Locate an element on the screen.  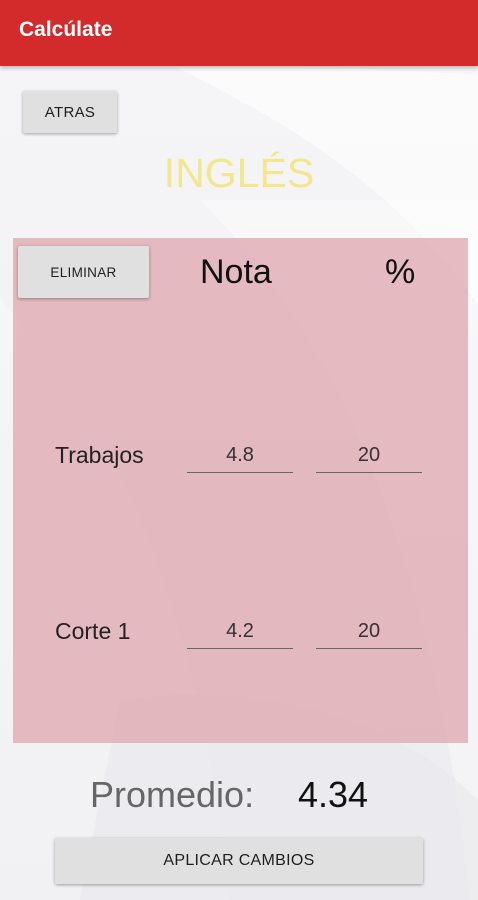
grade-input-corte-1: 4.2 is located at coordinates (240, 631).